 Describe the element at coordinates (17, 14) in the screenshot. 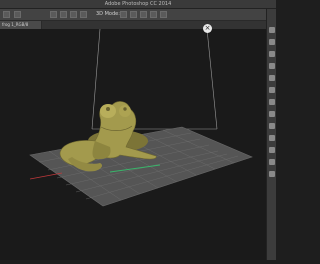

I see `auto-select-icon` at that location.